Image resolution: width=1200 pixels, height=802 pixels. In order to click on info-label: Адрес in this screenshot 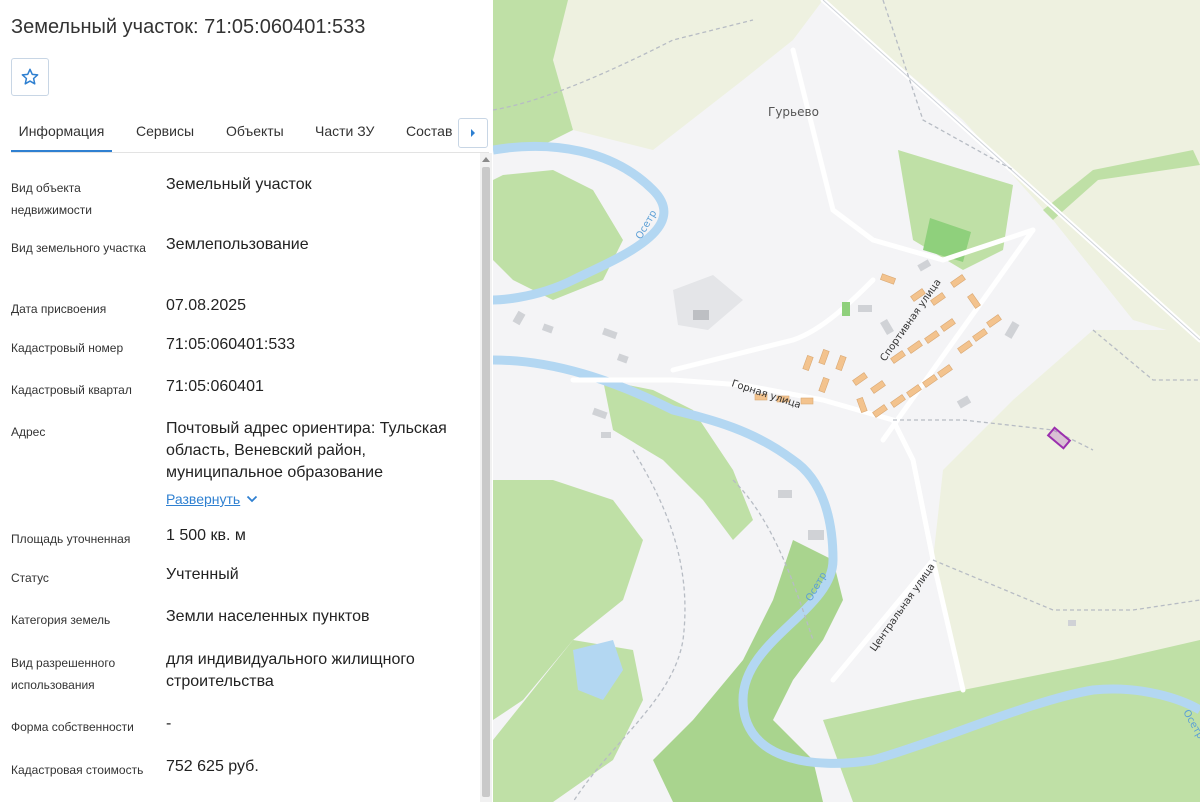, I will do `click(28, 432)`.